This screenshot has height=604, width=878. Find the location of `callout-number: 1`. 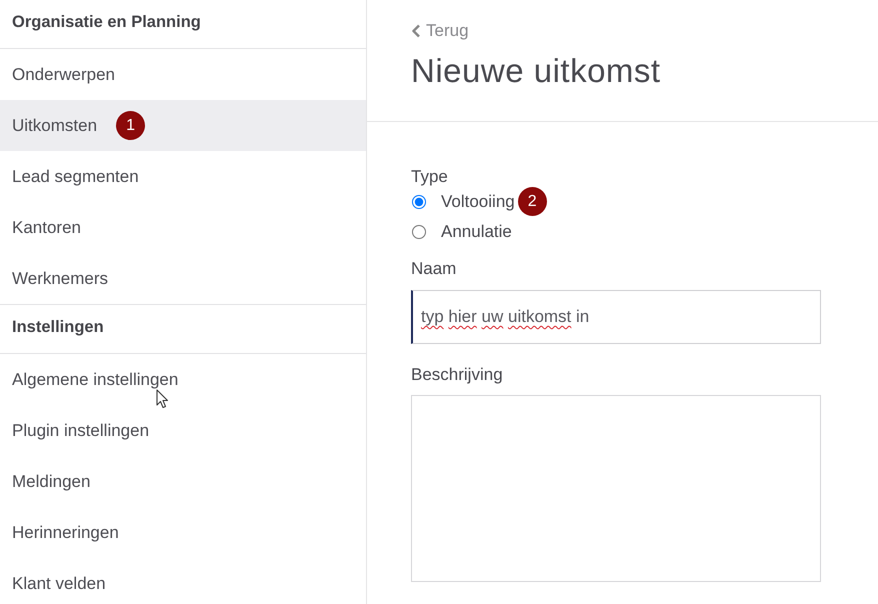

callout-number: 1 is located at coordinates (131, 125).